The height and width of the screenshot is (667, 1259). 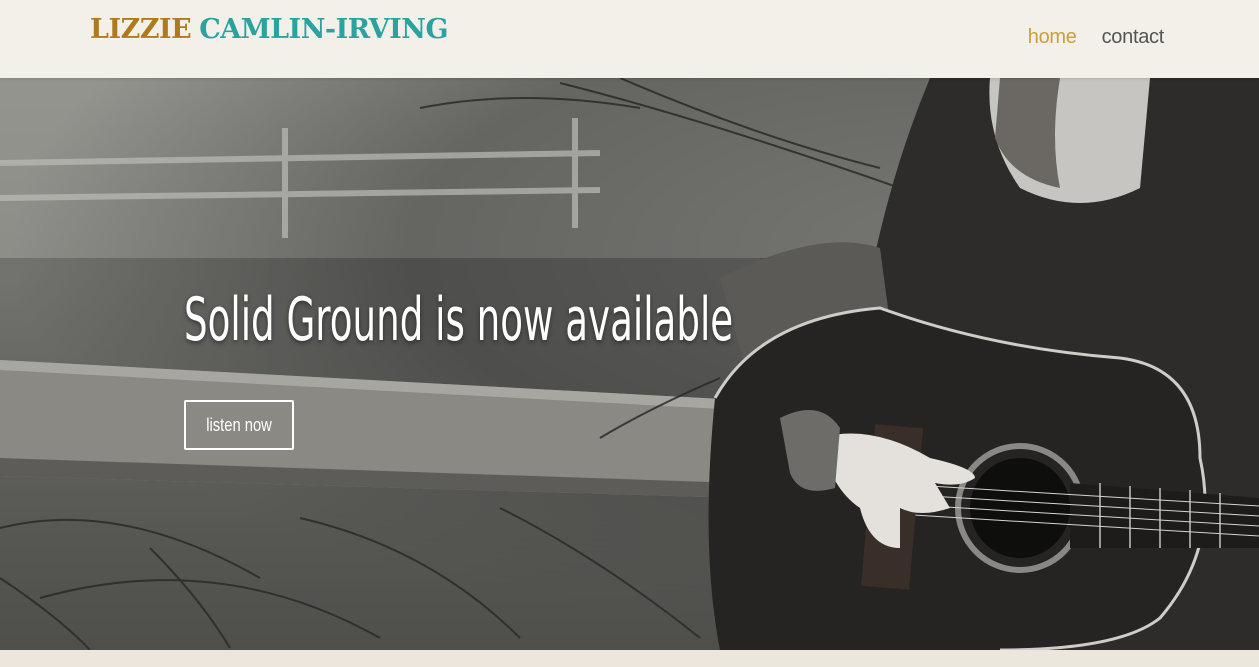 What do you see at coordinates (1052, 37) in the screenshot?
I see `nav-home-link: home` at bounding box center [1052, 37].